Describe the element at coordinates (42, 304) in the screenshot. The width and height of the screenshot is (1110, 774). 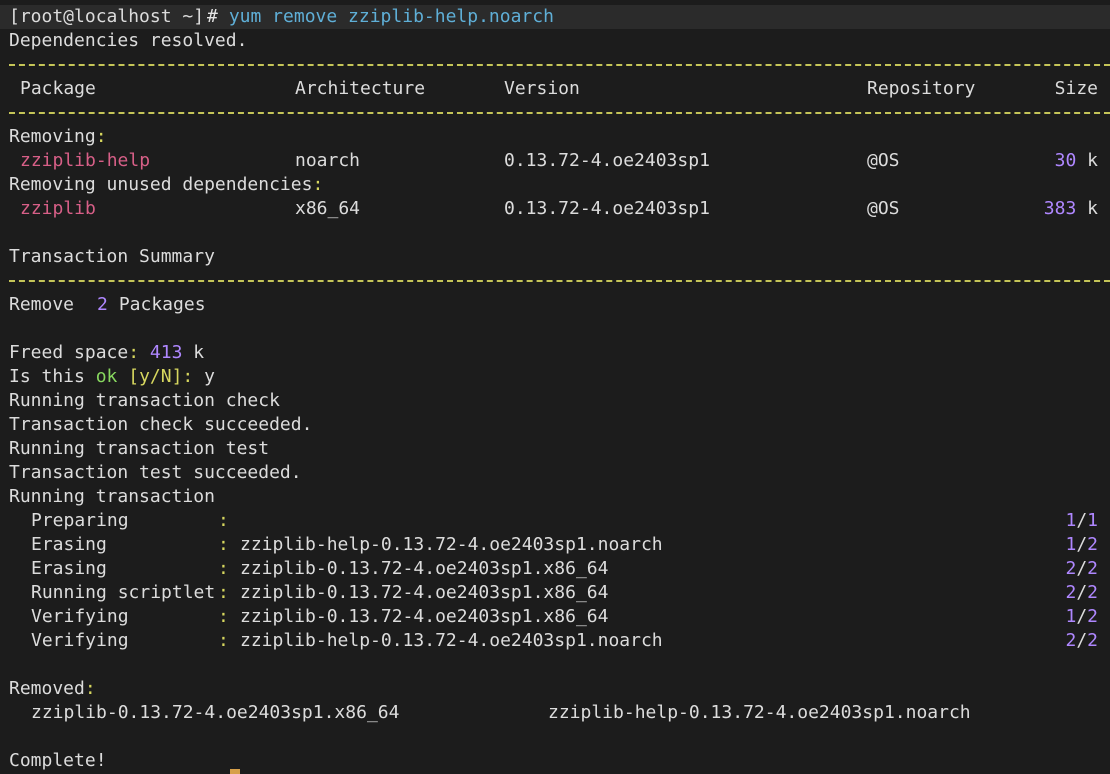
I see `remove-label: Remove` at that location.